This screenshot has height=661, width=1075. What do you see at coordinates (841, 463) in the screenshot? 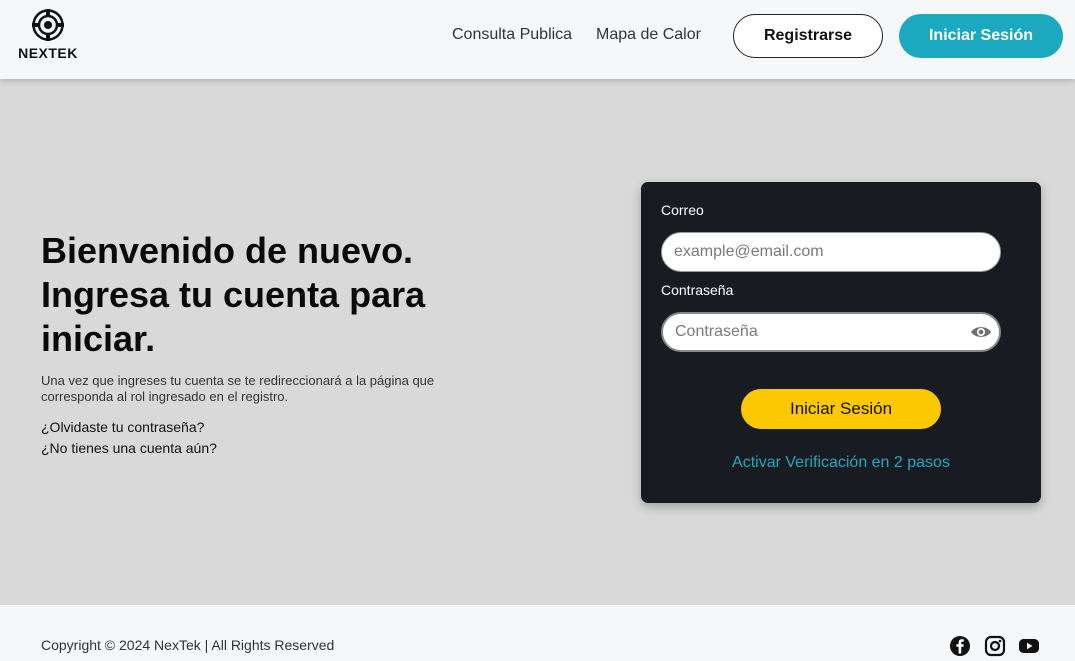
I see `two-factor-link: Activar Verificación en 2 pasos` at bounding box center [841, 463].